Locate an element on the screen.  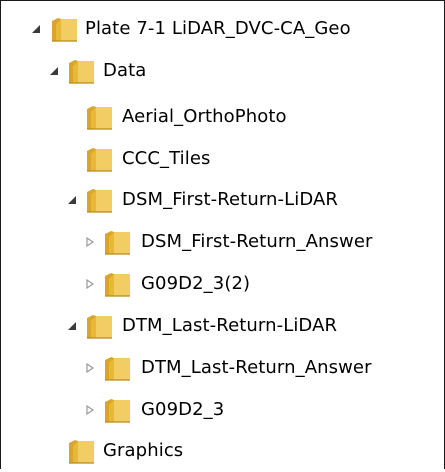
tree-item-dtm-last-return-lidar: DTM_Last-Return-LiDAR is located at coordinates (221, 326).